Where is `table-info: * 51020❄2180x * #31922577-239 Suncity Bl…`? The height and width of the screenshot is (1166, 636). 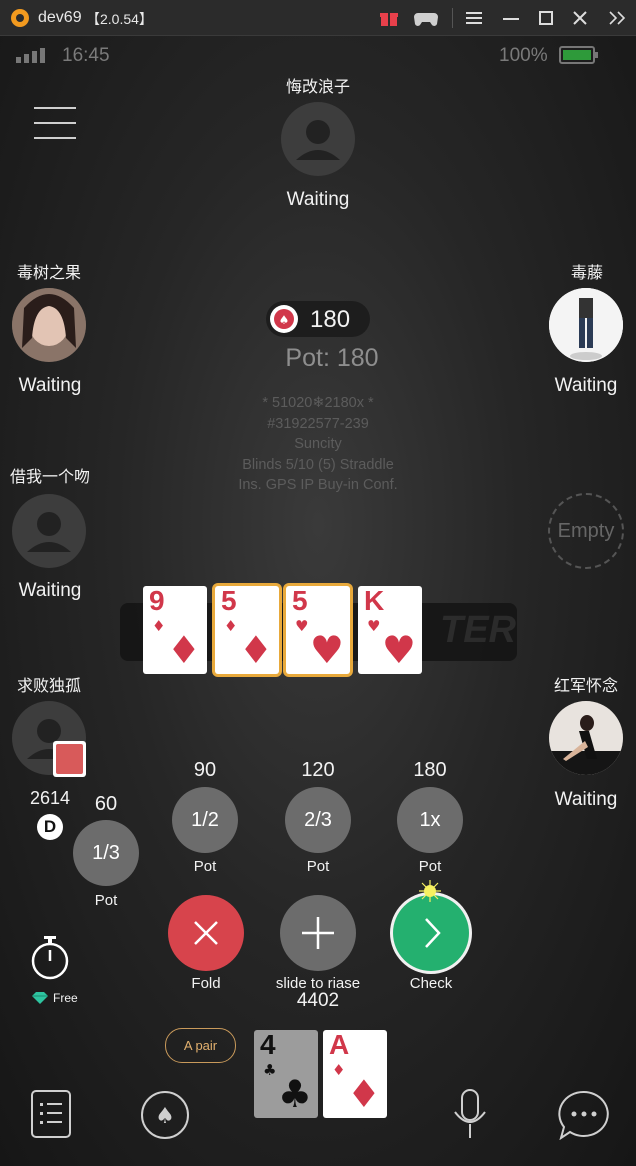 table-info: * 51020❄2180x * #31922577-239 Suncity Bl… is located at coordinates (318, 444).